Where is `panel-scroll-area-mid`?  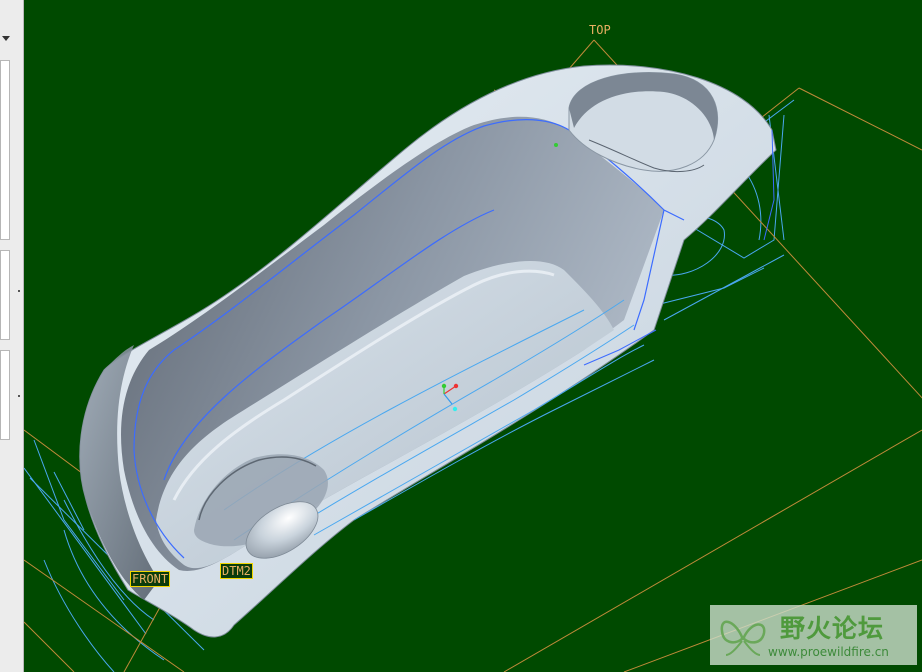
panel-scroll-area-mid is located at coordinates (5, 295).